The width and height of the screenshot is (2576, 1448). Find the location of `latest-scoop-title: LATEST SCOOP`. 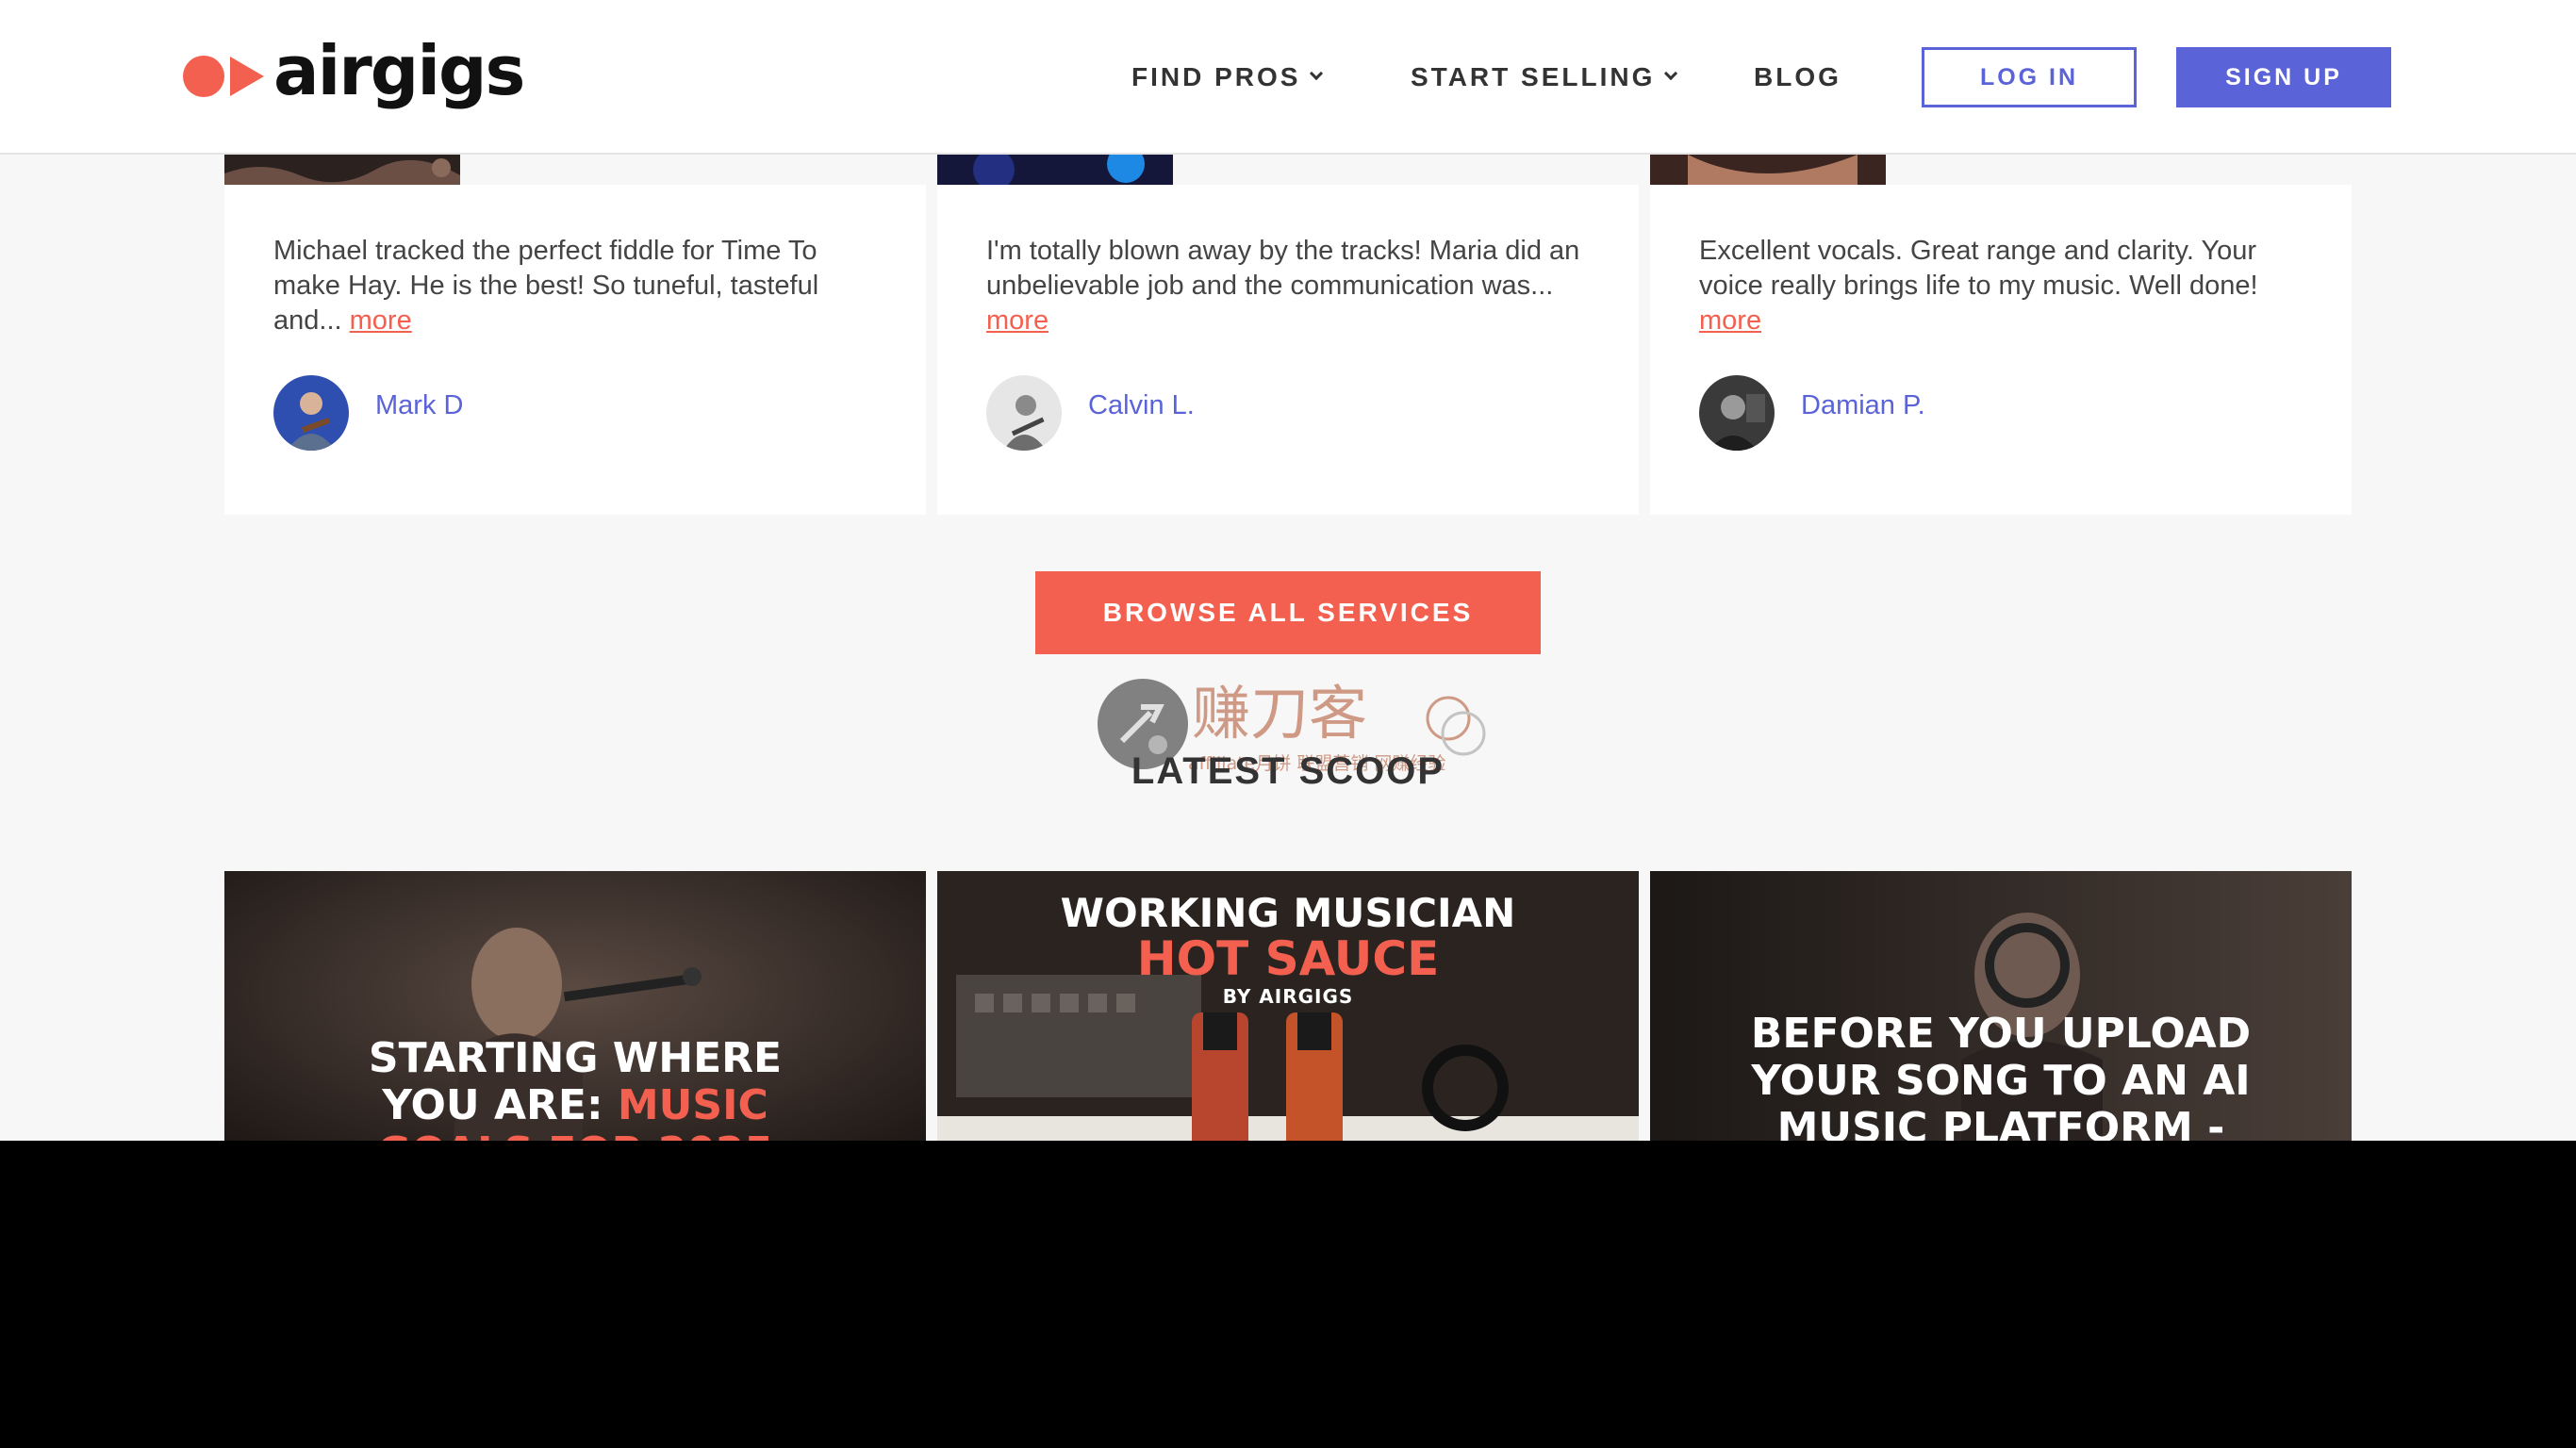

latest-scoop-title: LATEST SCOOP is located at coordinates (1288, 771).